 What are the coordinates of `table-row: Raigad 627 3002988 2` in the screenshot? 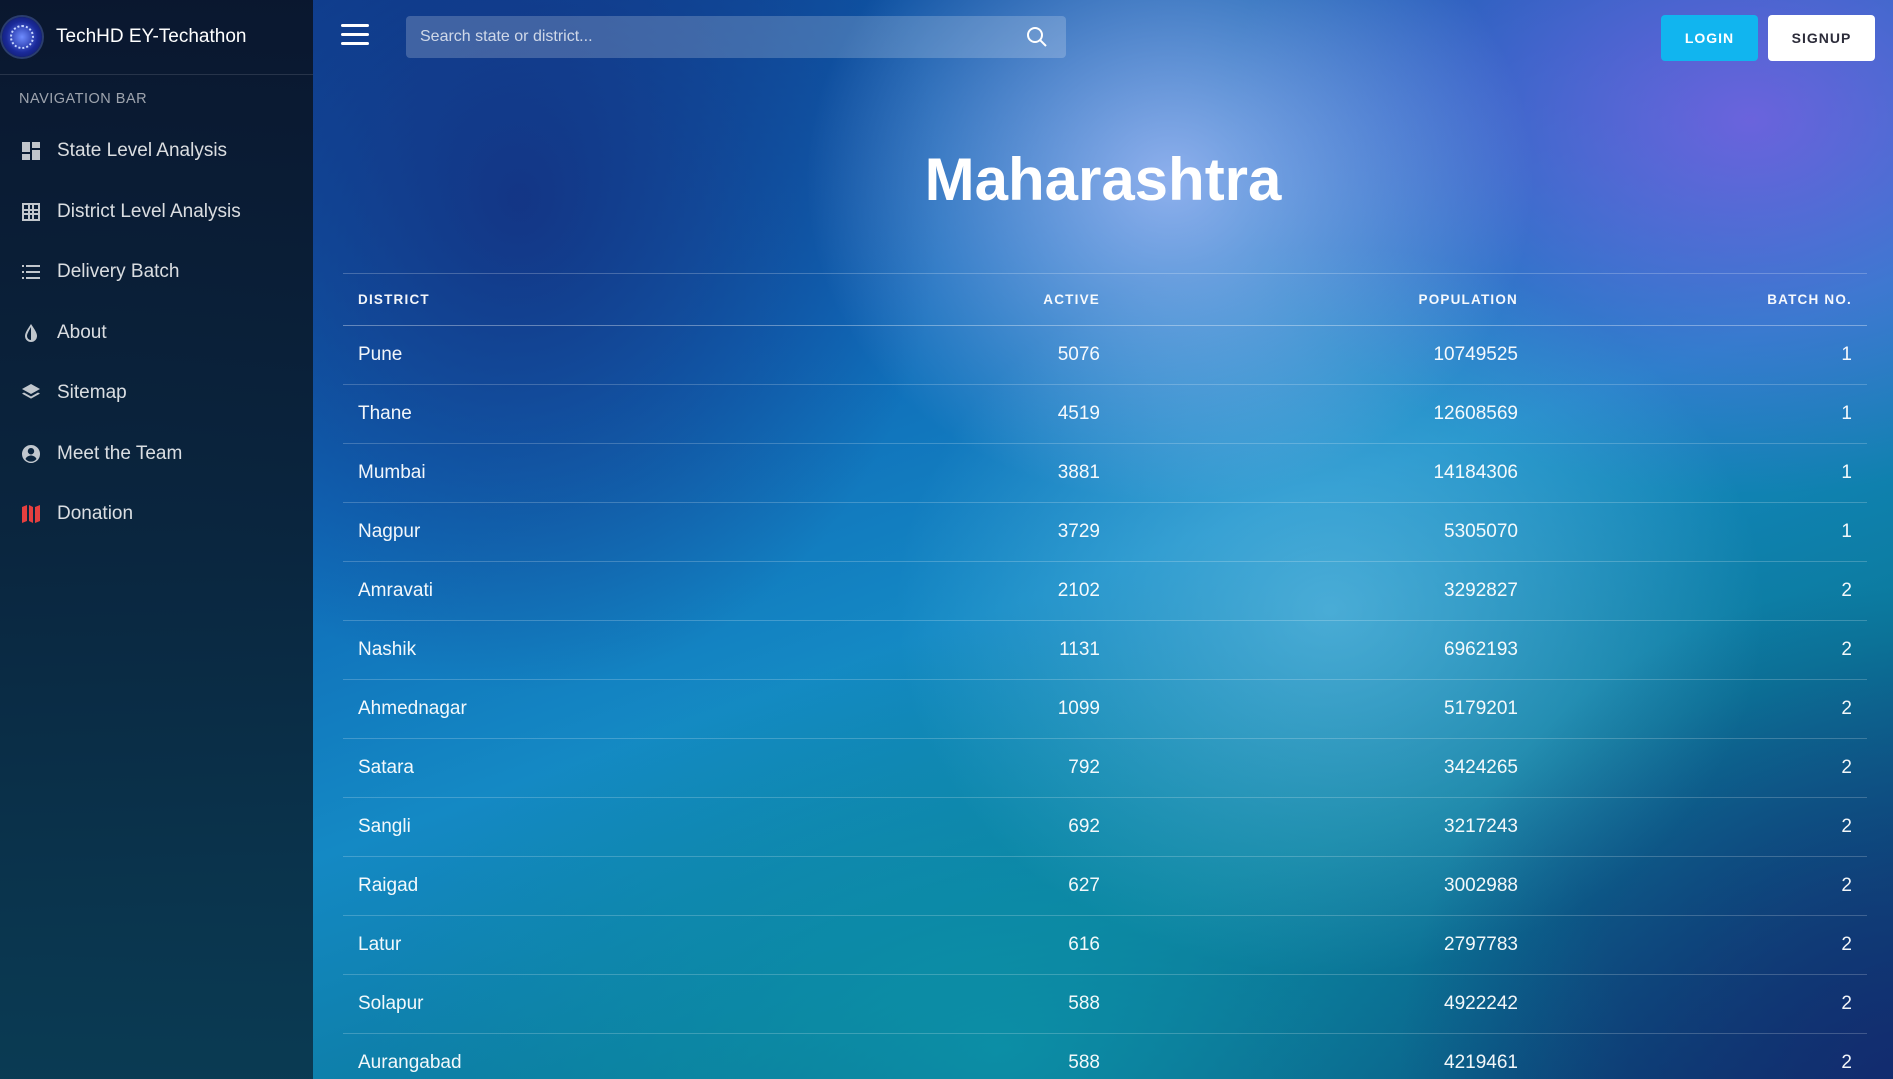 It's located at (1105, 886).